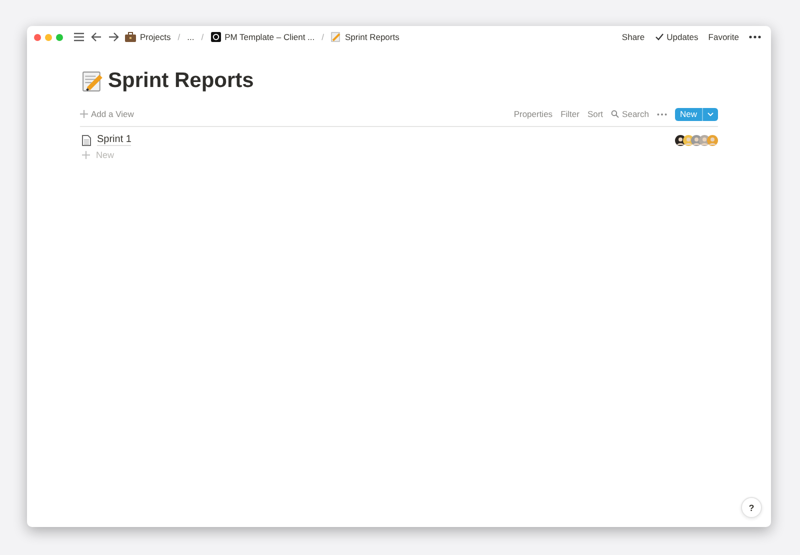  Describe the element at coordinates (676, 37) in the screenshot. I see `top-action: Updates` at that location.